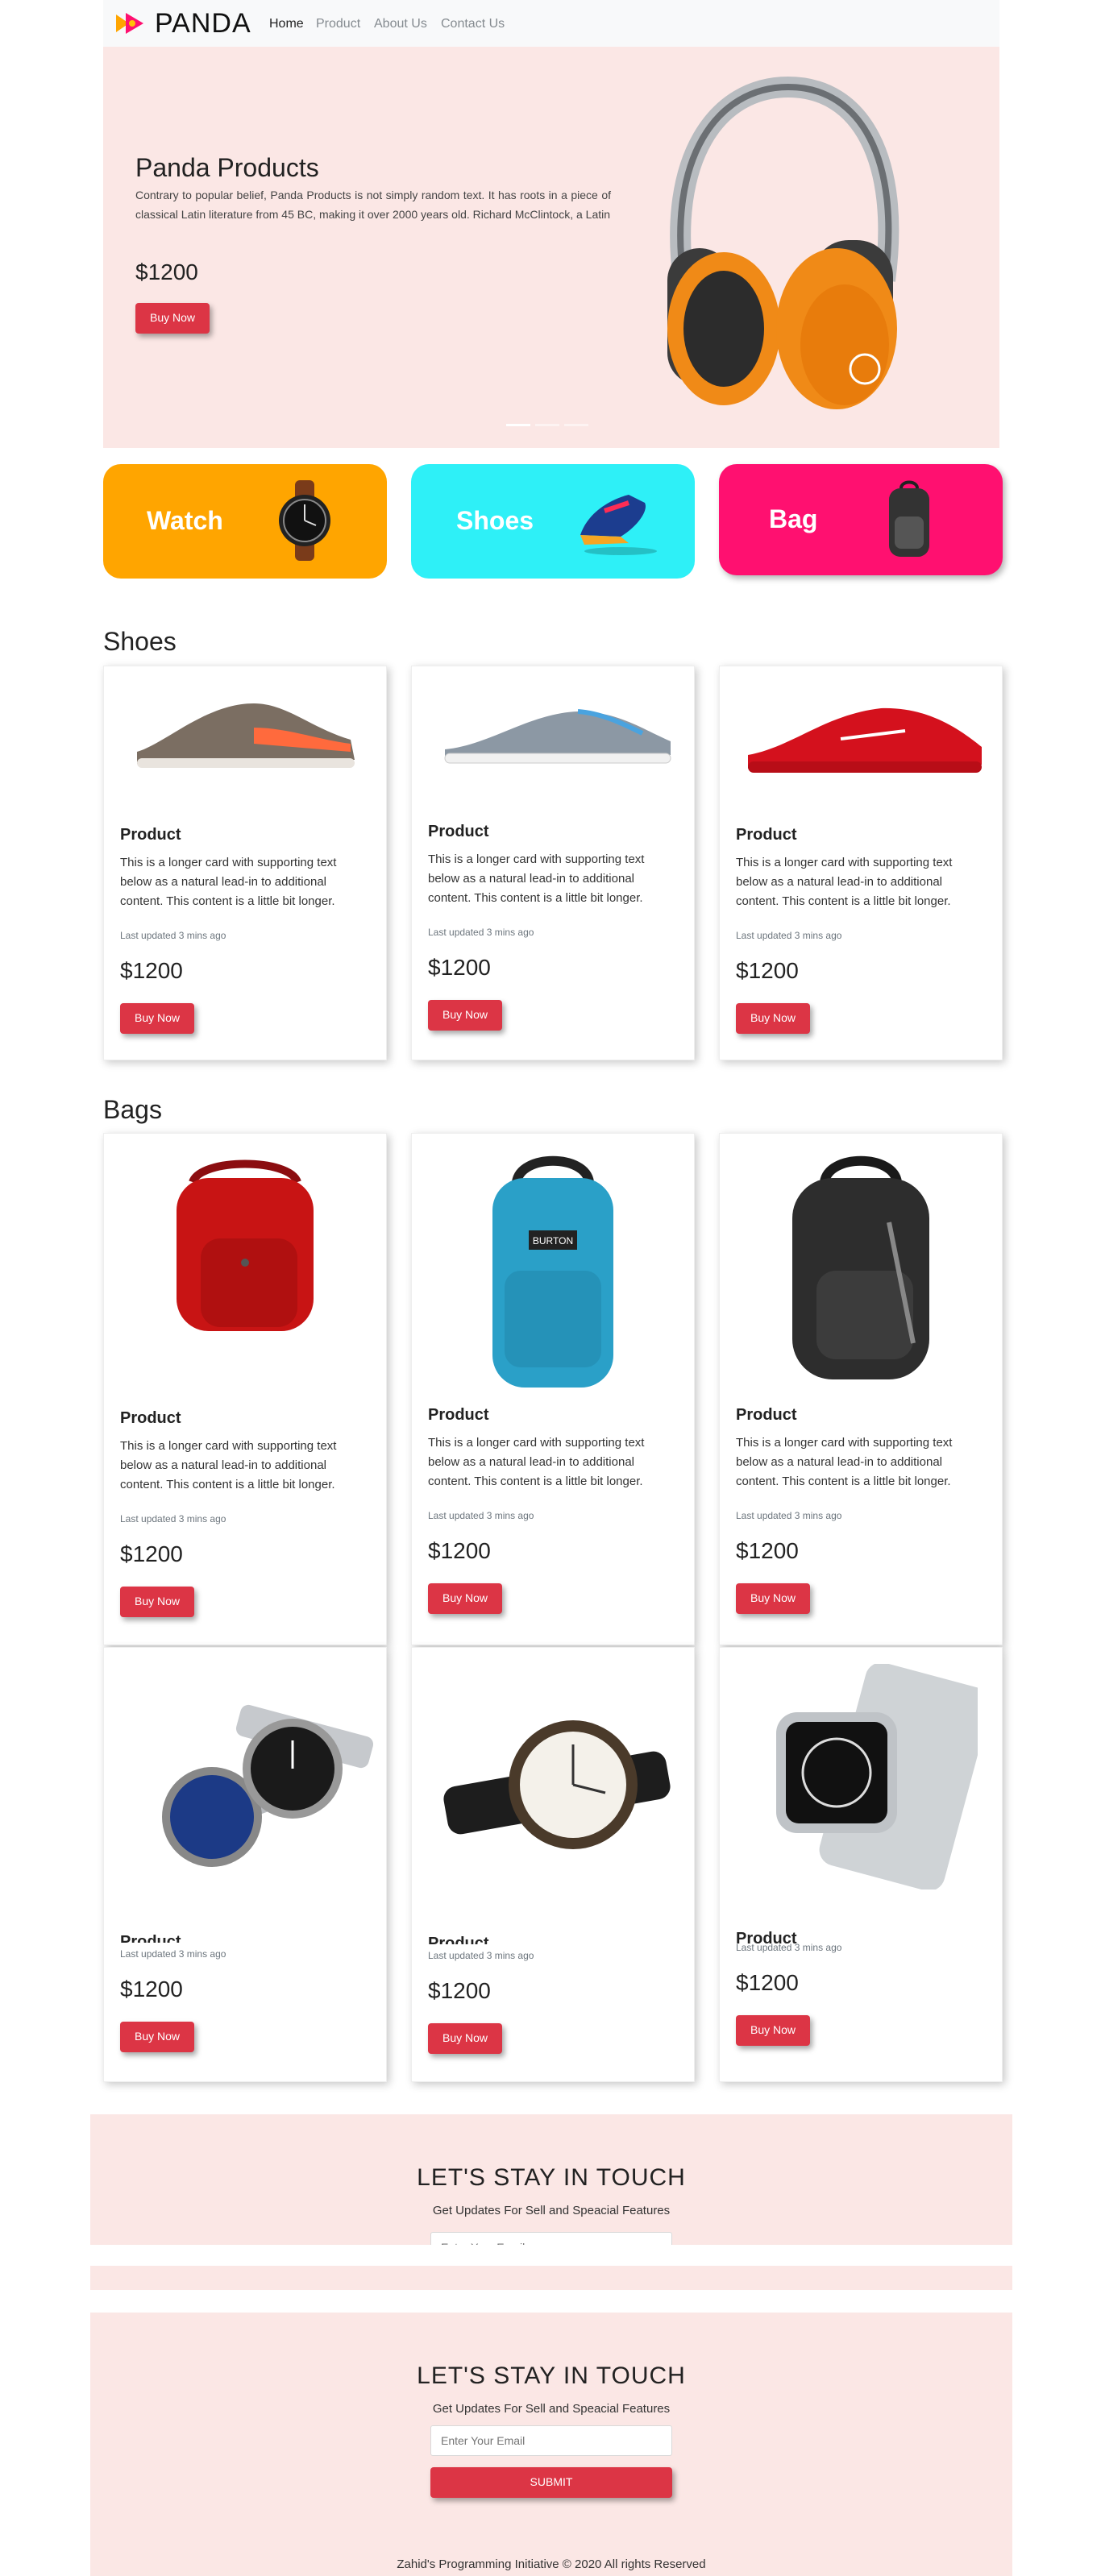 This screenshot has width=1101, height=2576. What do you see at coordinates (134, 23) in the screenshot?
I see `logo-icon` at bounding box center [134, 23].